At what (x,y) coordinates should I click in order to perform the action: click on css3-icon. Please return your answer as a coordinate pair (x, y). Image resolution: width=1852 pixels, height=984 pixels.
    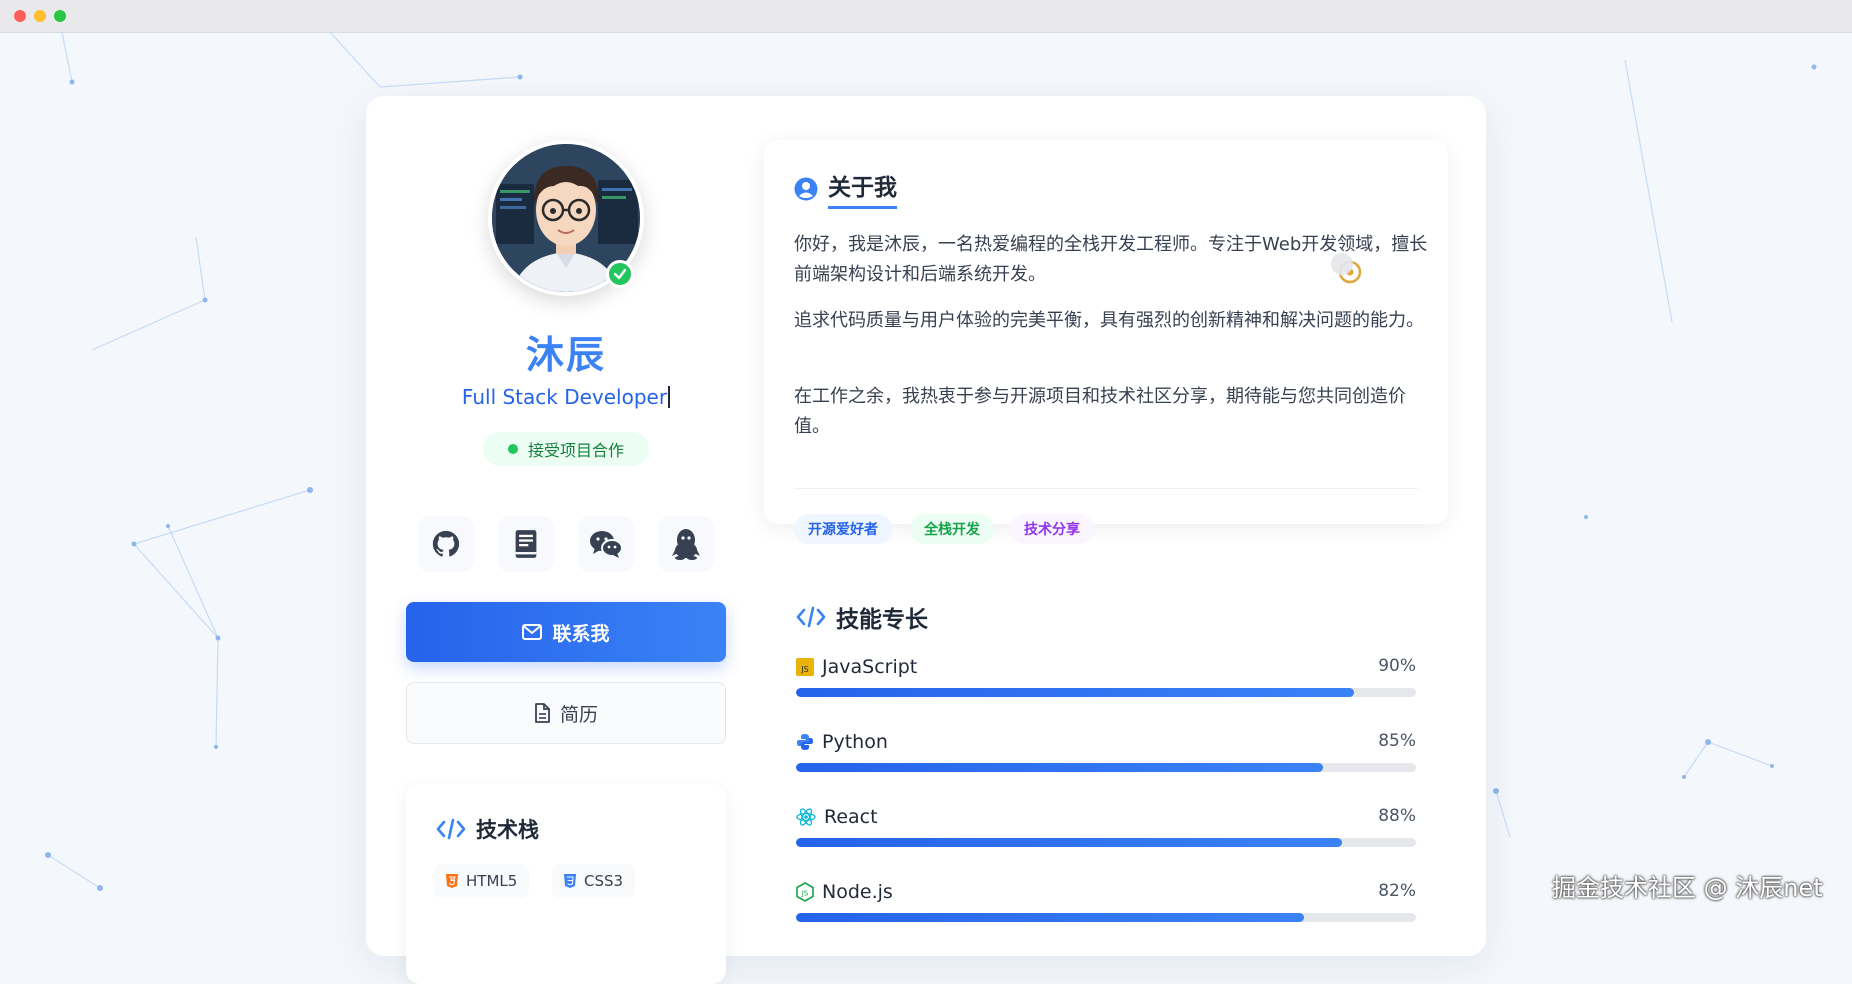
    Looking at the image, I should click on (570, 881).